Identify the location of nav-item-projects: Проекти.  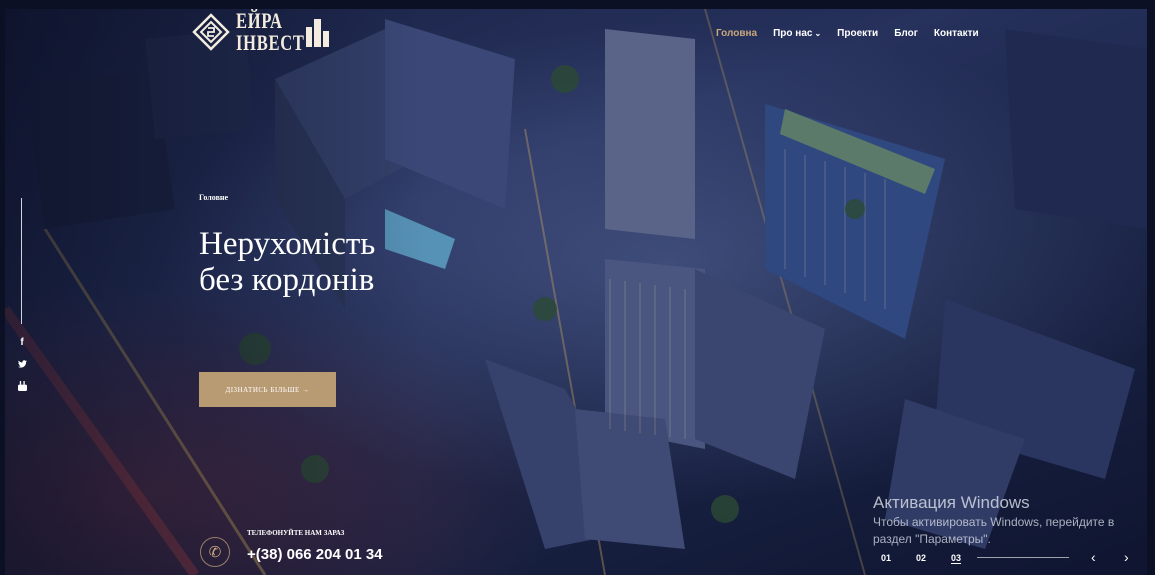
(857, 33).